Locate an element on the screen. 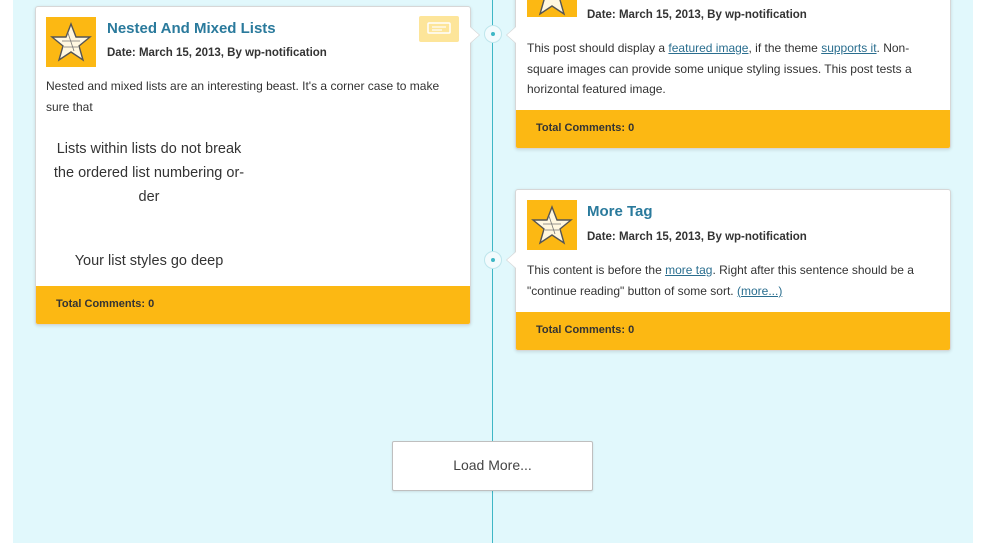 Image resolution: width=989 pixels, height=552 pixels. featured-image-link: featured image is located at coordinates (708, 48).